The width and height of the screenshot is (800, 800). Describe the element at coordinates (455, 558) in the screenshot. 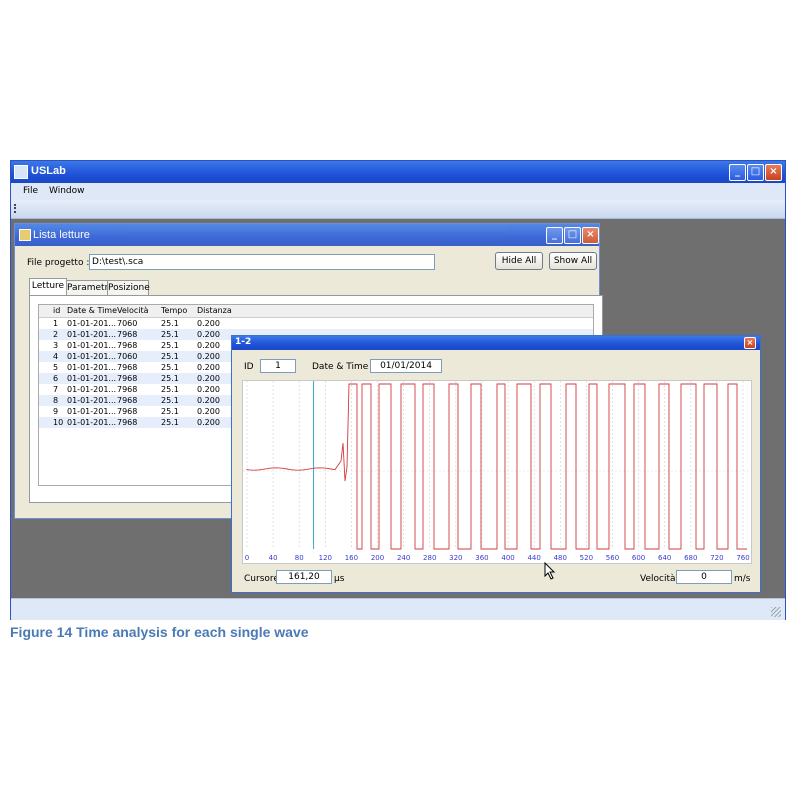

I see `x-tick-label: 320` at that location.